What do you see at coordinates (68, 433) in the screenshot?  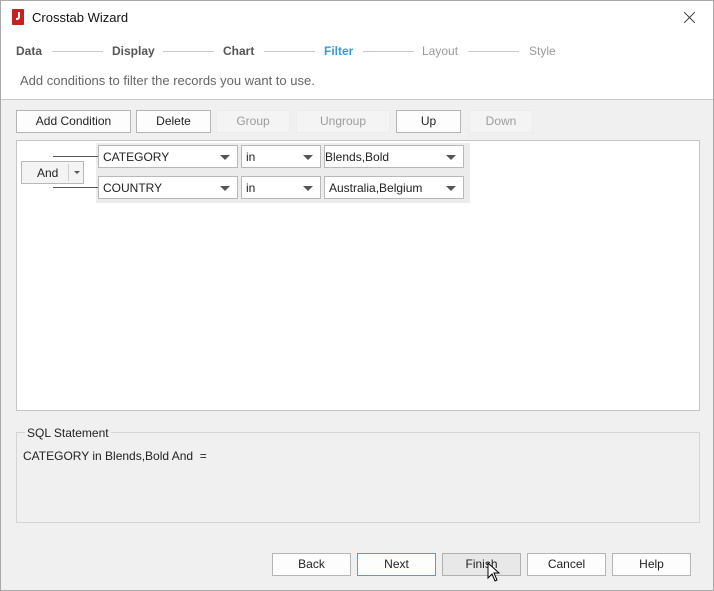 I see `sql-statement-legend: SQL Statement` at bounding box center [68, 433].